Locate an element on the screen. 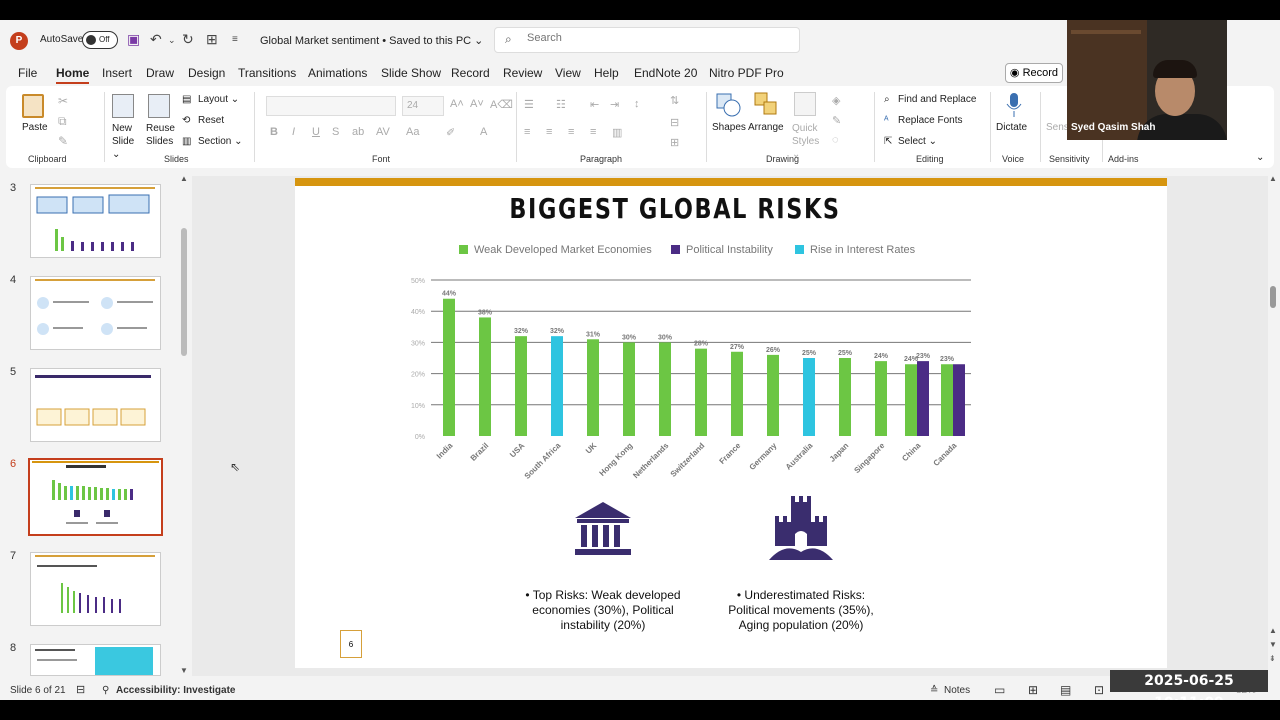 Image resolution: width=1280 pixels, height=720 pixels. tab-record: Record is located at coordinates (470, 73).